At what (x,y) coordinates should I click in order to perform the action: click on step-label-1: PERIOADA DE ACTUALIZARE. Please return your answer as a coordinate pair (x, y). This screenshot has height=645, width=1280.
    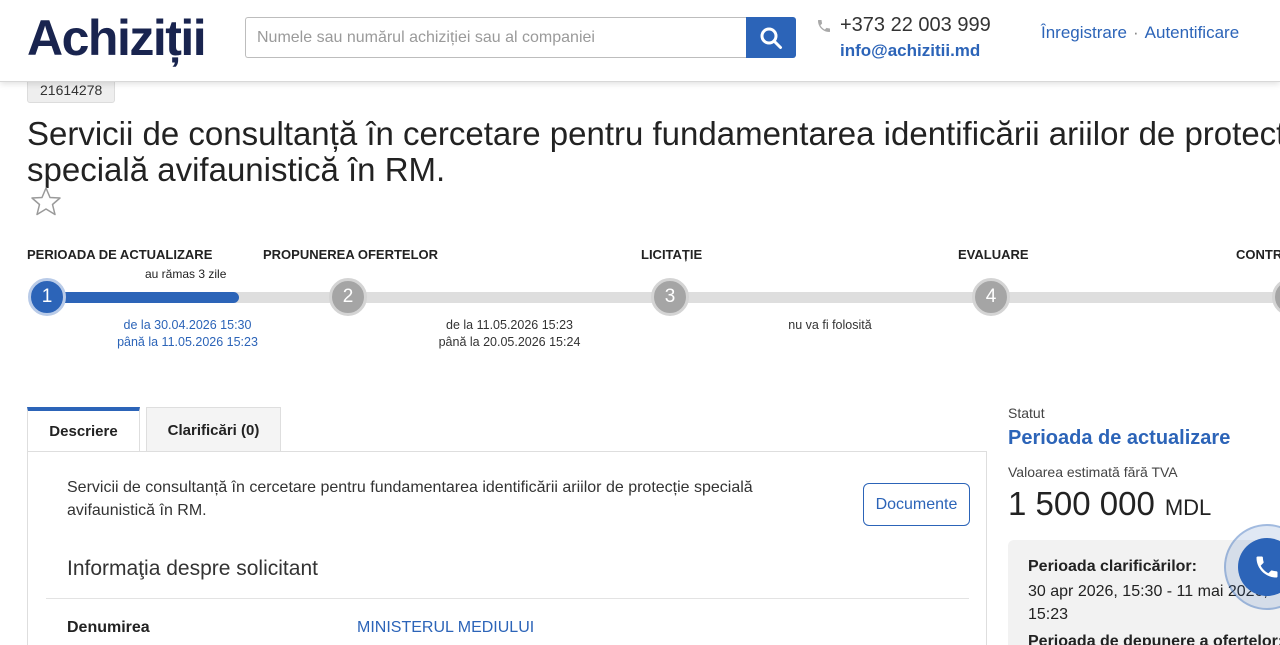
    Looking at the image, I should click on (120, 254).